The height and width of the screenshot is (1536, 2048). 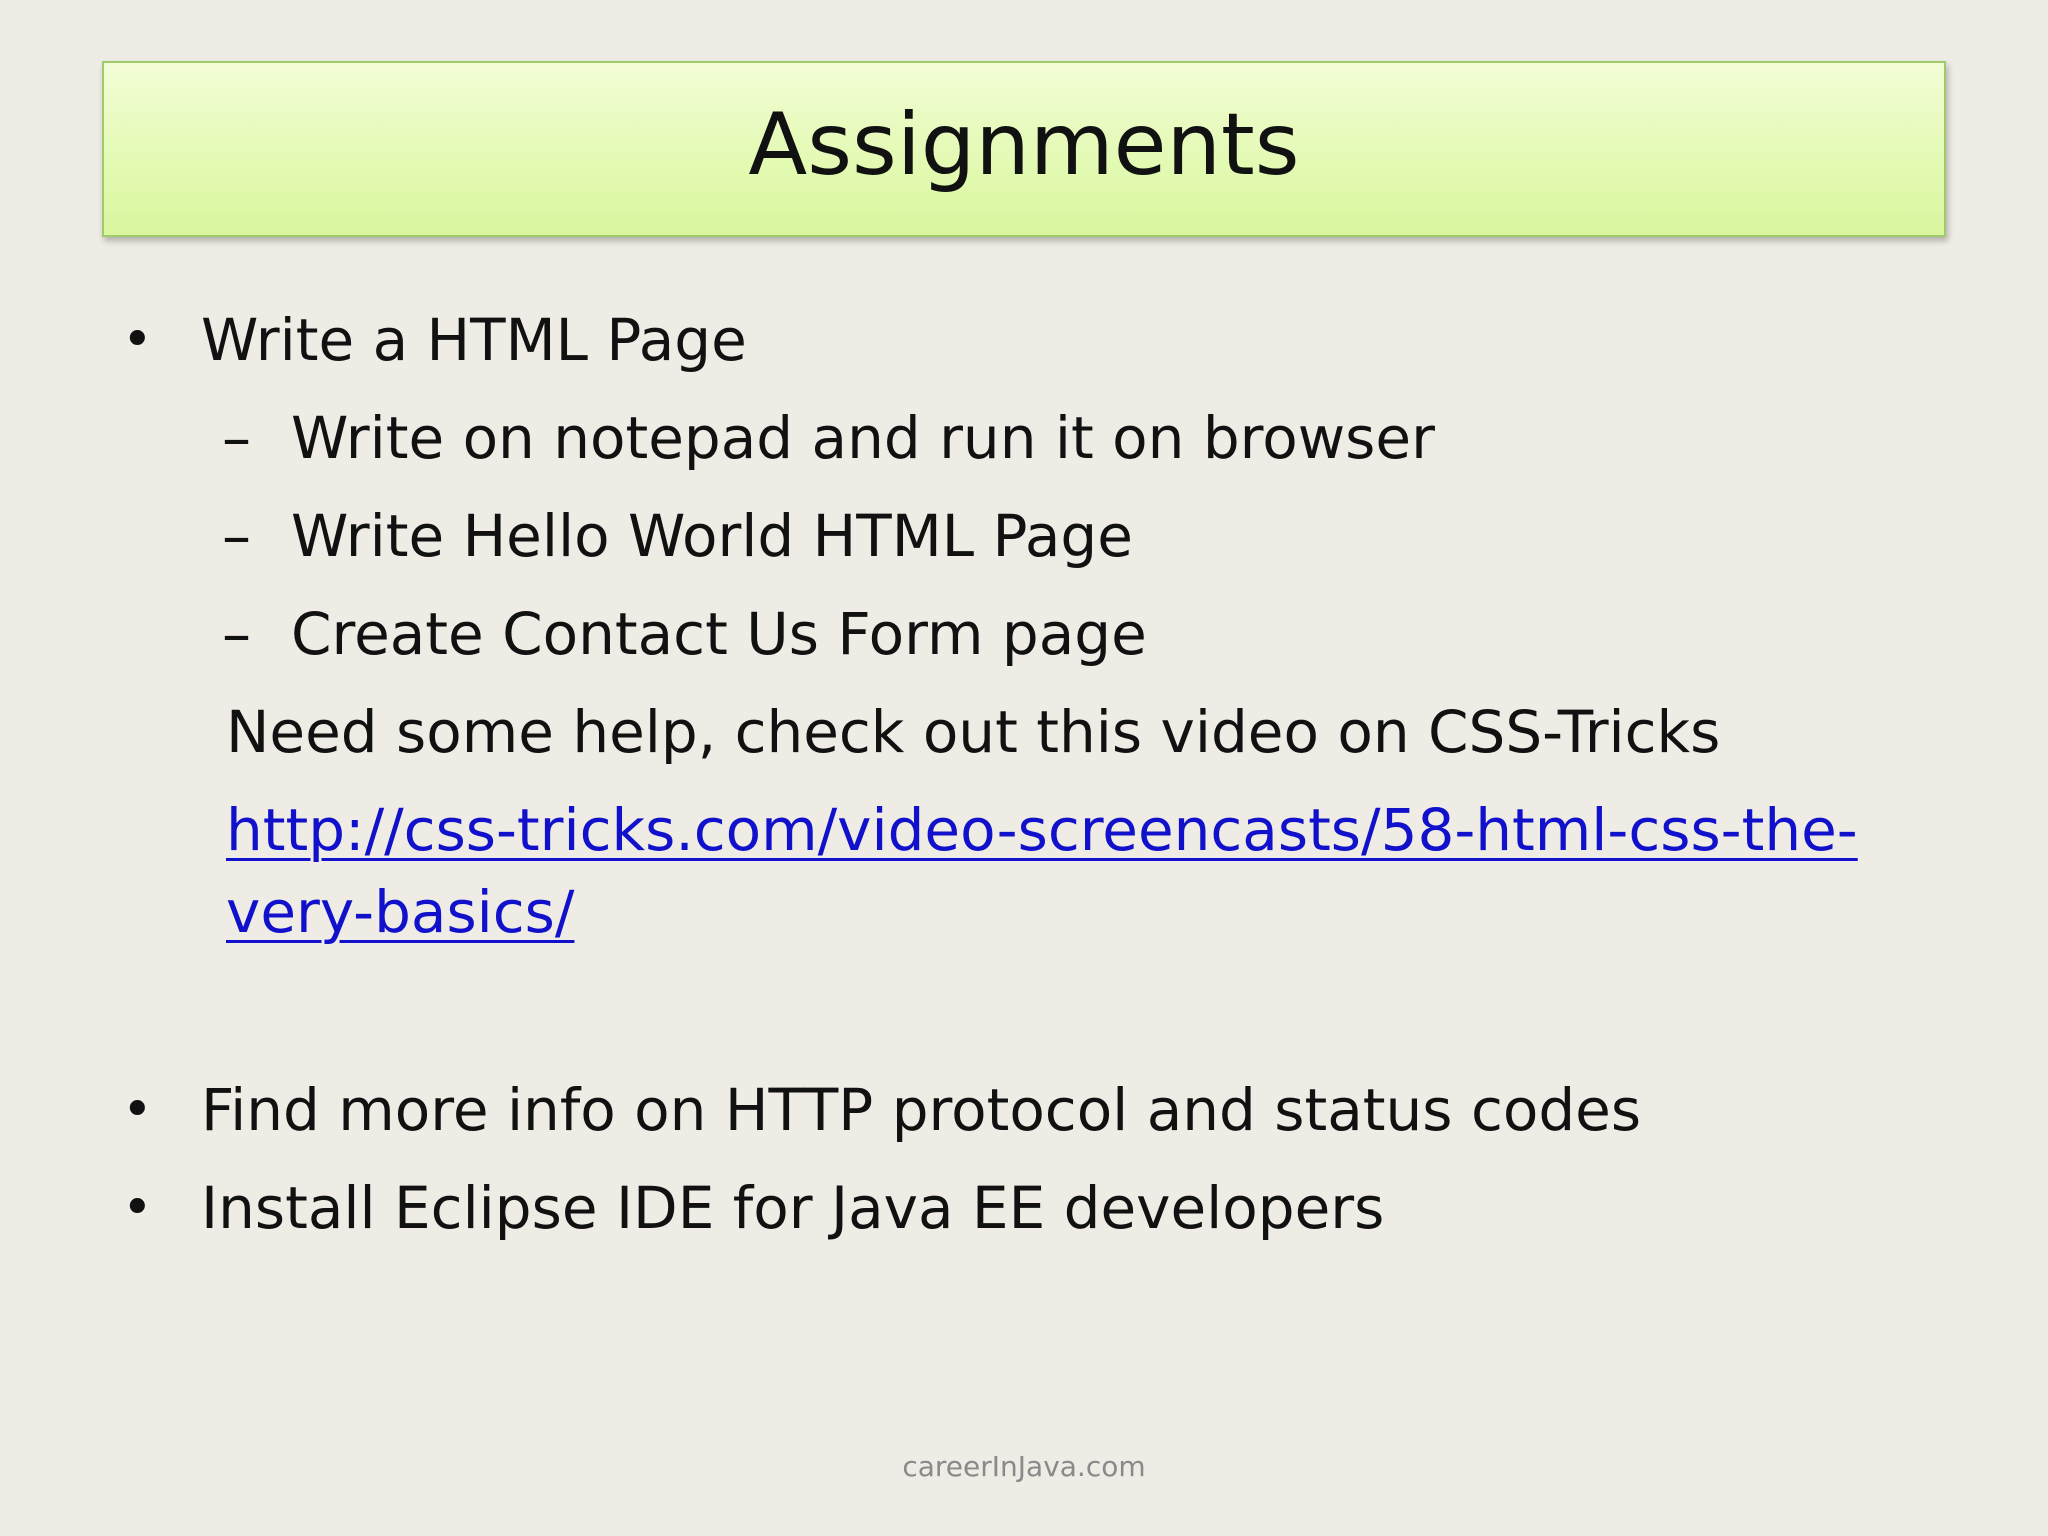 What do you see at coordinates (474, 340) in the screenshot?
I see `bullet-text: Write a HTML Page` at bounding box center [474, 340].